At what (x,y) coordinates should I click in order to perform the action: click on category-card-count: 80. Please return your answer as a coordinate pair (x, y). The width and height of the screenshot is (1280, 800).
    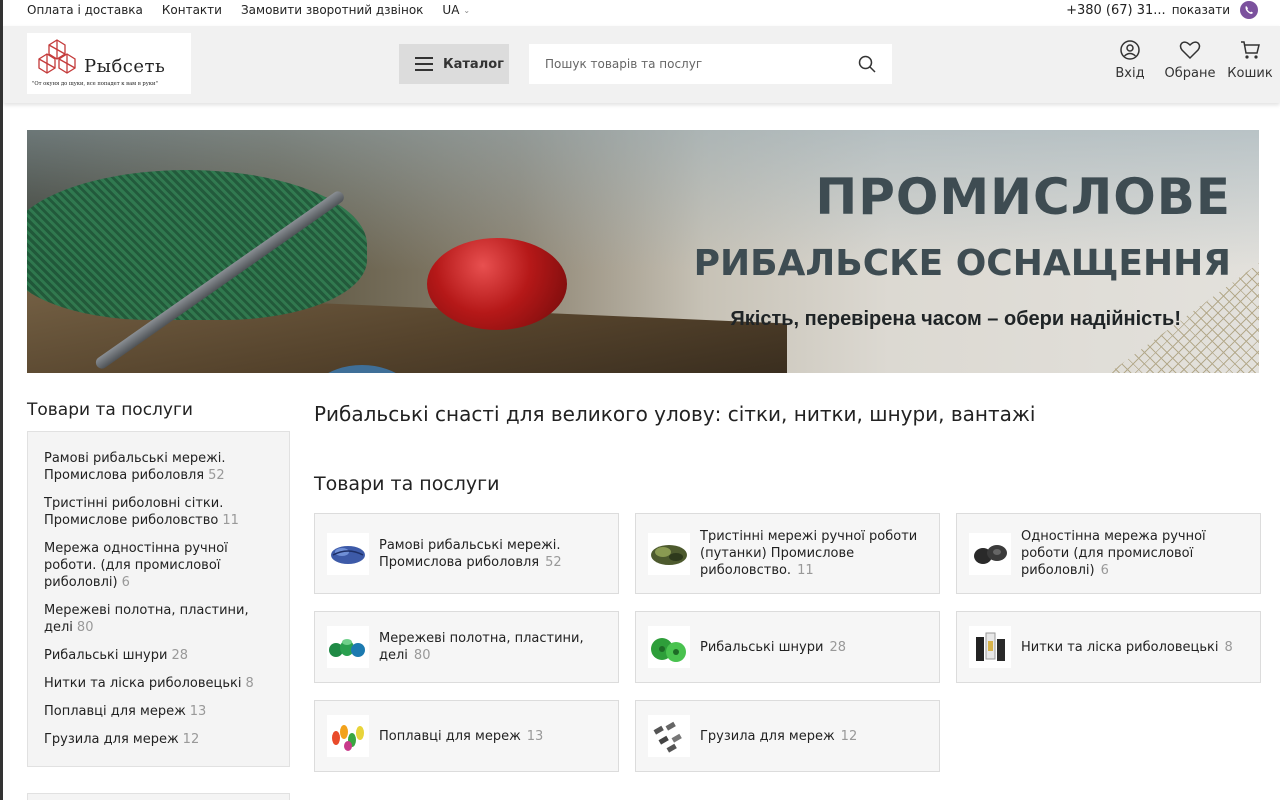
    Looking at the image, I should click on (422, 655).